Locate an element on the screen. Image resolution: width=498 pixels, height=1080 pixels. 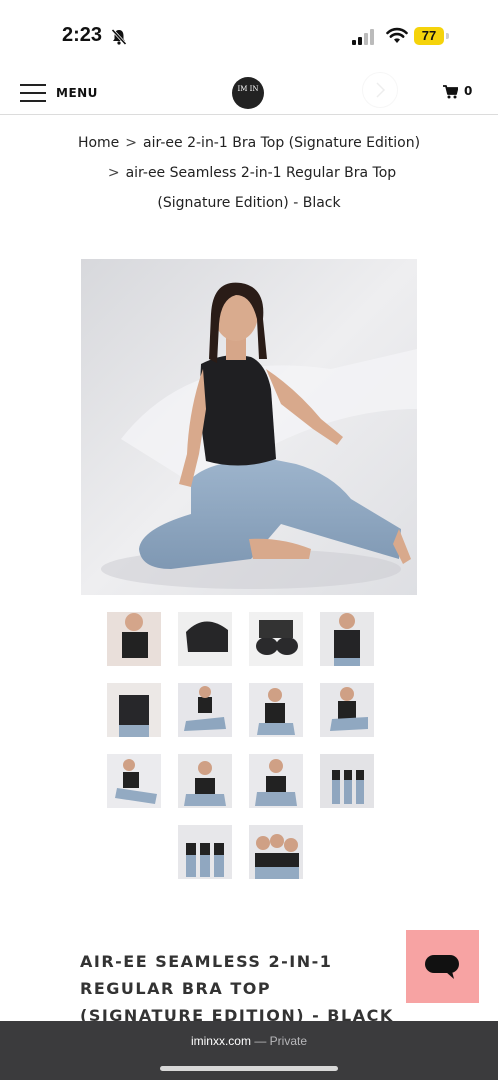
battery-tip is located at coordinates (447, 36).